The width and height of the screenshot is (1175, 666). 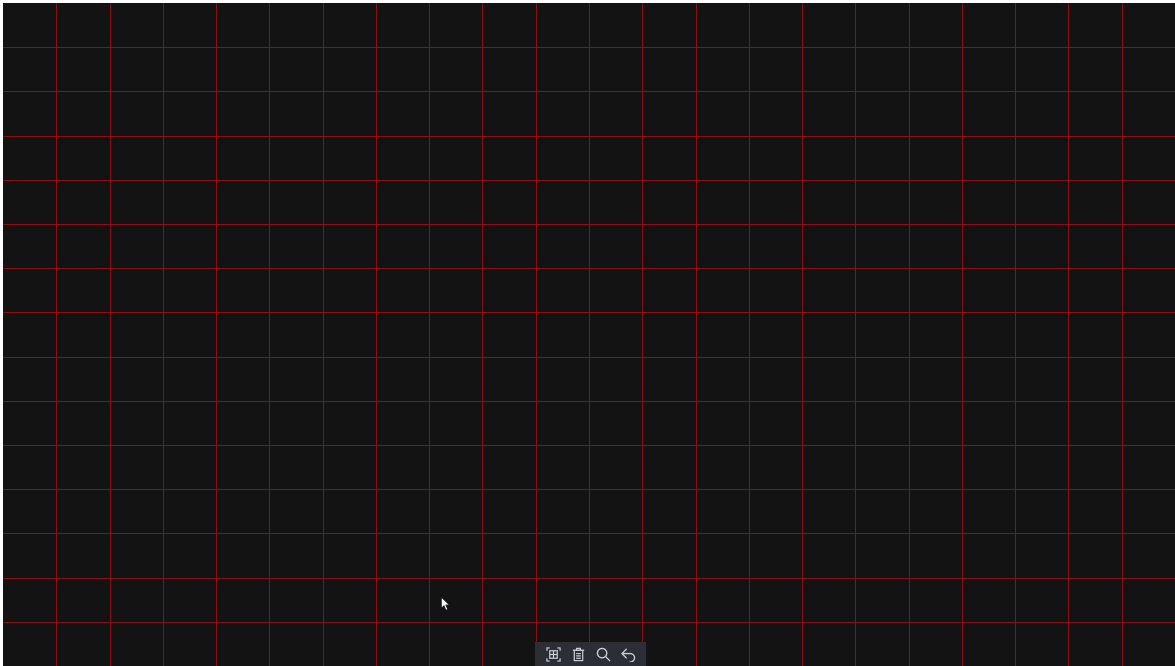 I want to click on undo-icon, so click(x=627, y=654).